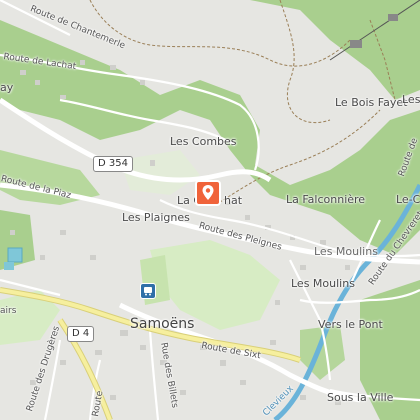  Describe the element at coordinates (148, 291) in the screenshot. I see `bus-stop-icon` at that location.